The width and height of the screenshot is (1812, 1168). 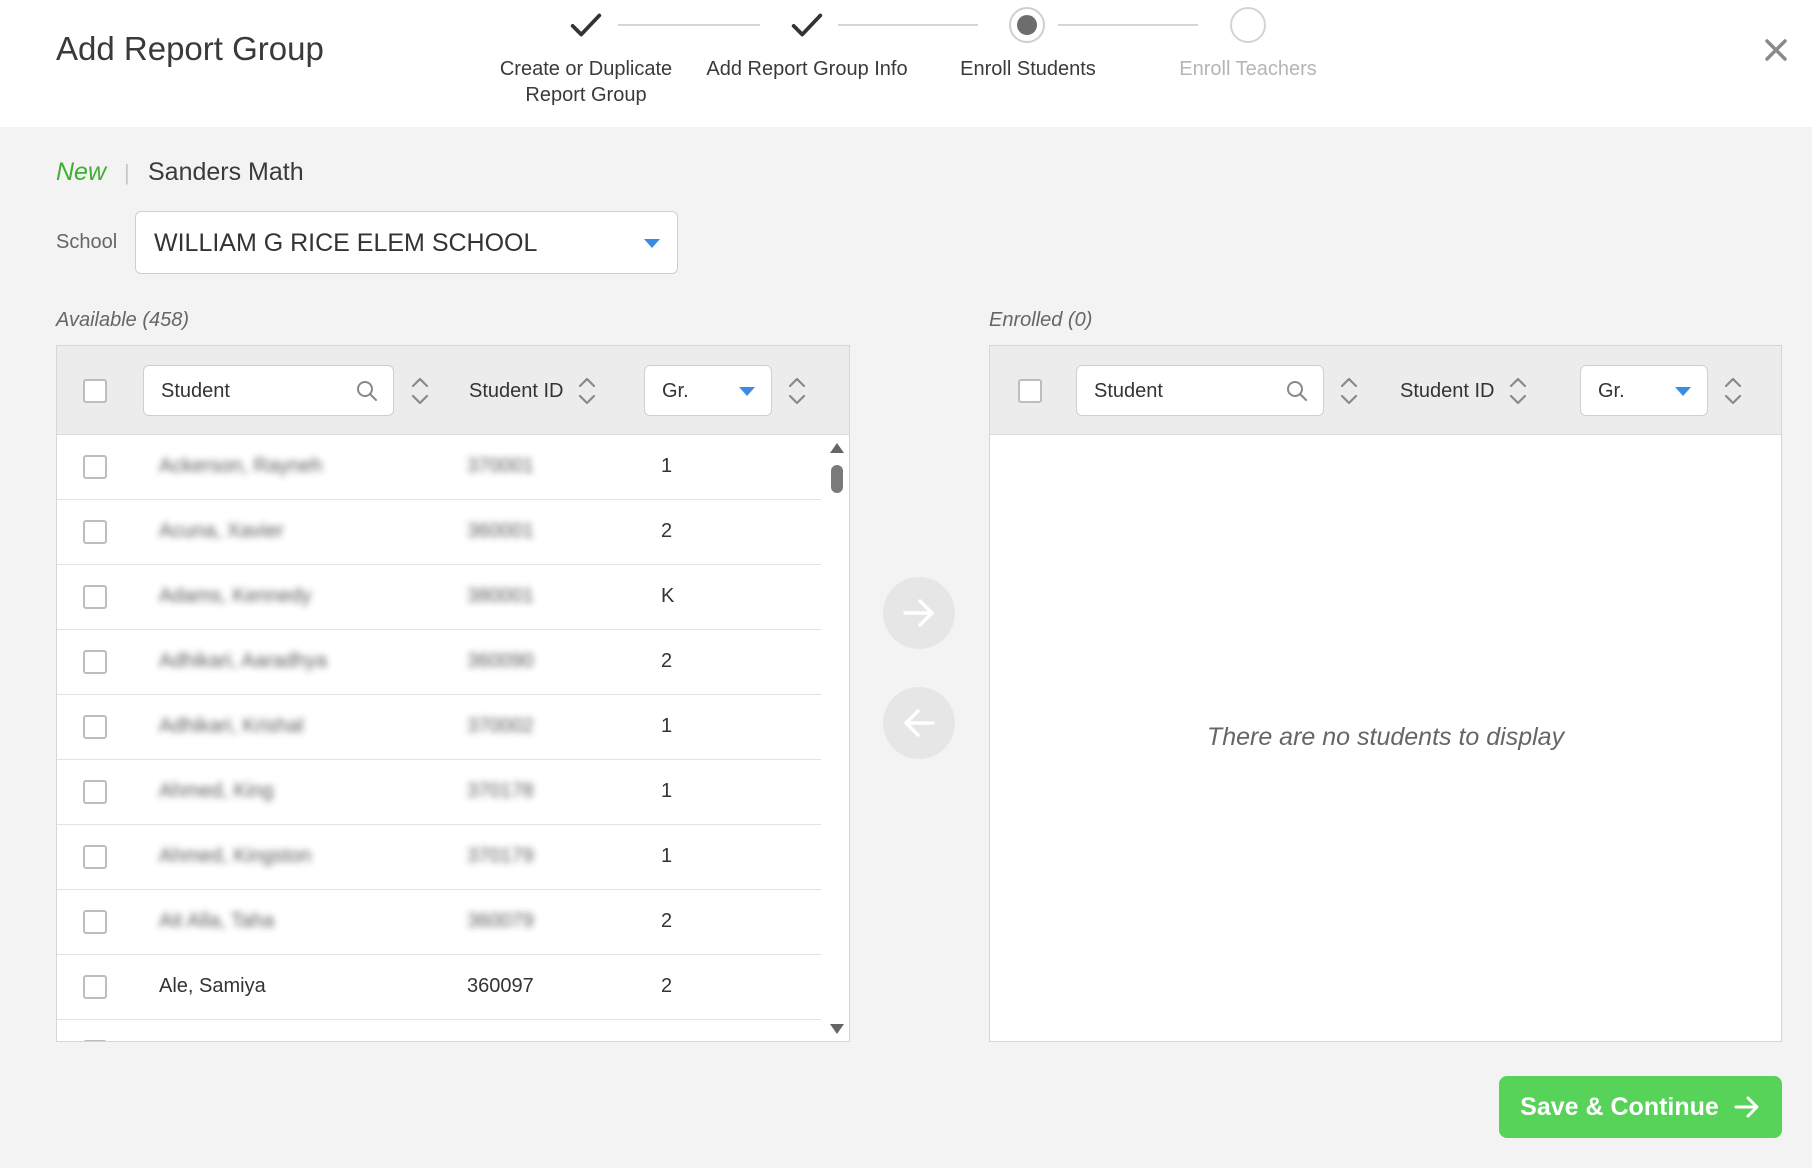 What do you see at coordinates (217, 921) in the screenshot?
I see `student-name: Ait Alla, Taha` at bounding box center [217, 921].